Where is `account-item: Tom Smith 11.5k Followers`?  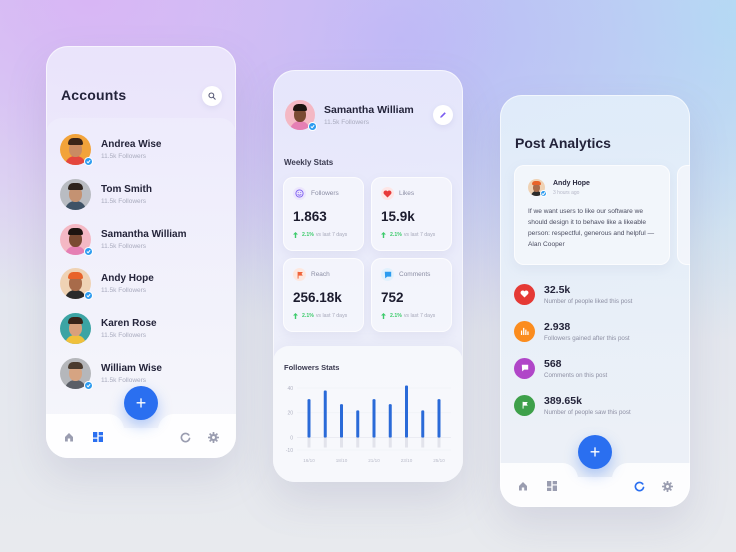
account-item: Tom Smith 11.5k Followers is located at coordinates (145, 194).